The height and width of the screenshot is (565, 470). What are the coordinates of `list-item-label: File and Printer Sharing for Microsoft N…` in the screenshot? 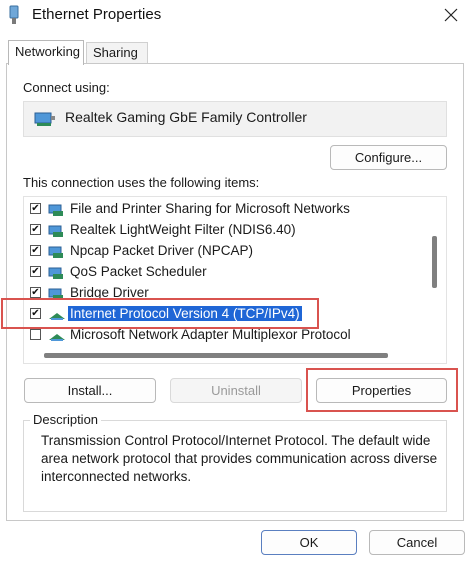 It's located at (210, 208).